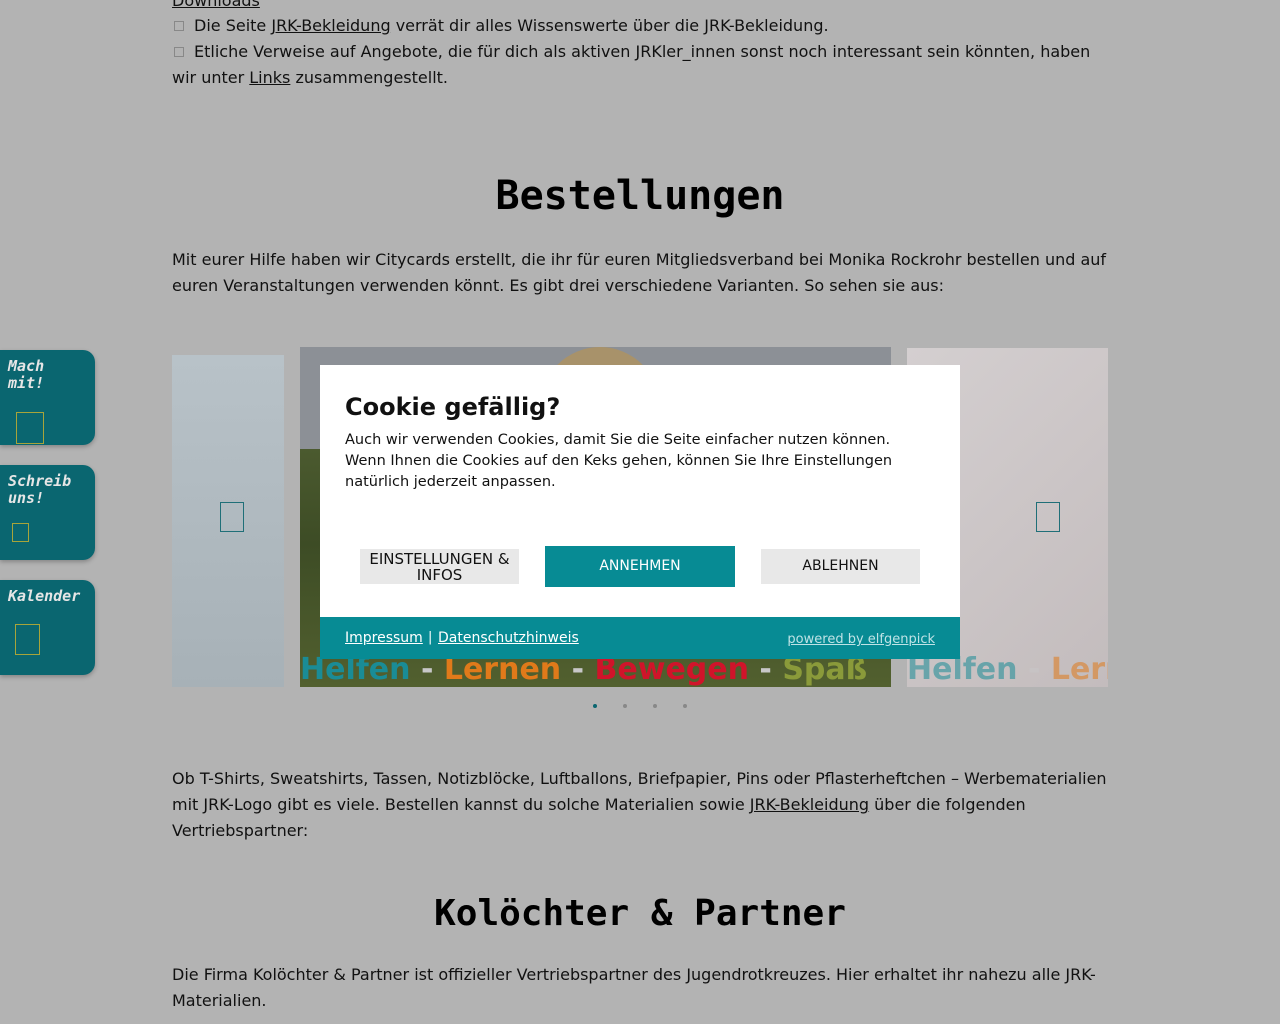 This screenshot has width=1280, height=1024. Describe the element at coordinates (508, 638) in the screenshot. I see `datenschutz-link: Datenschutzhinweis` at that location.